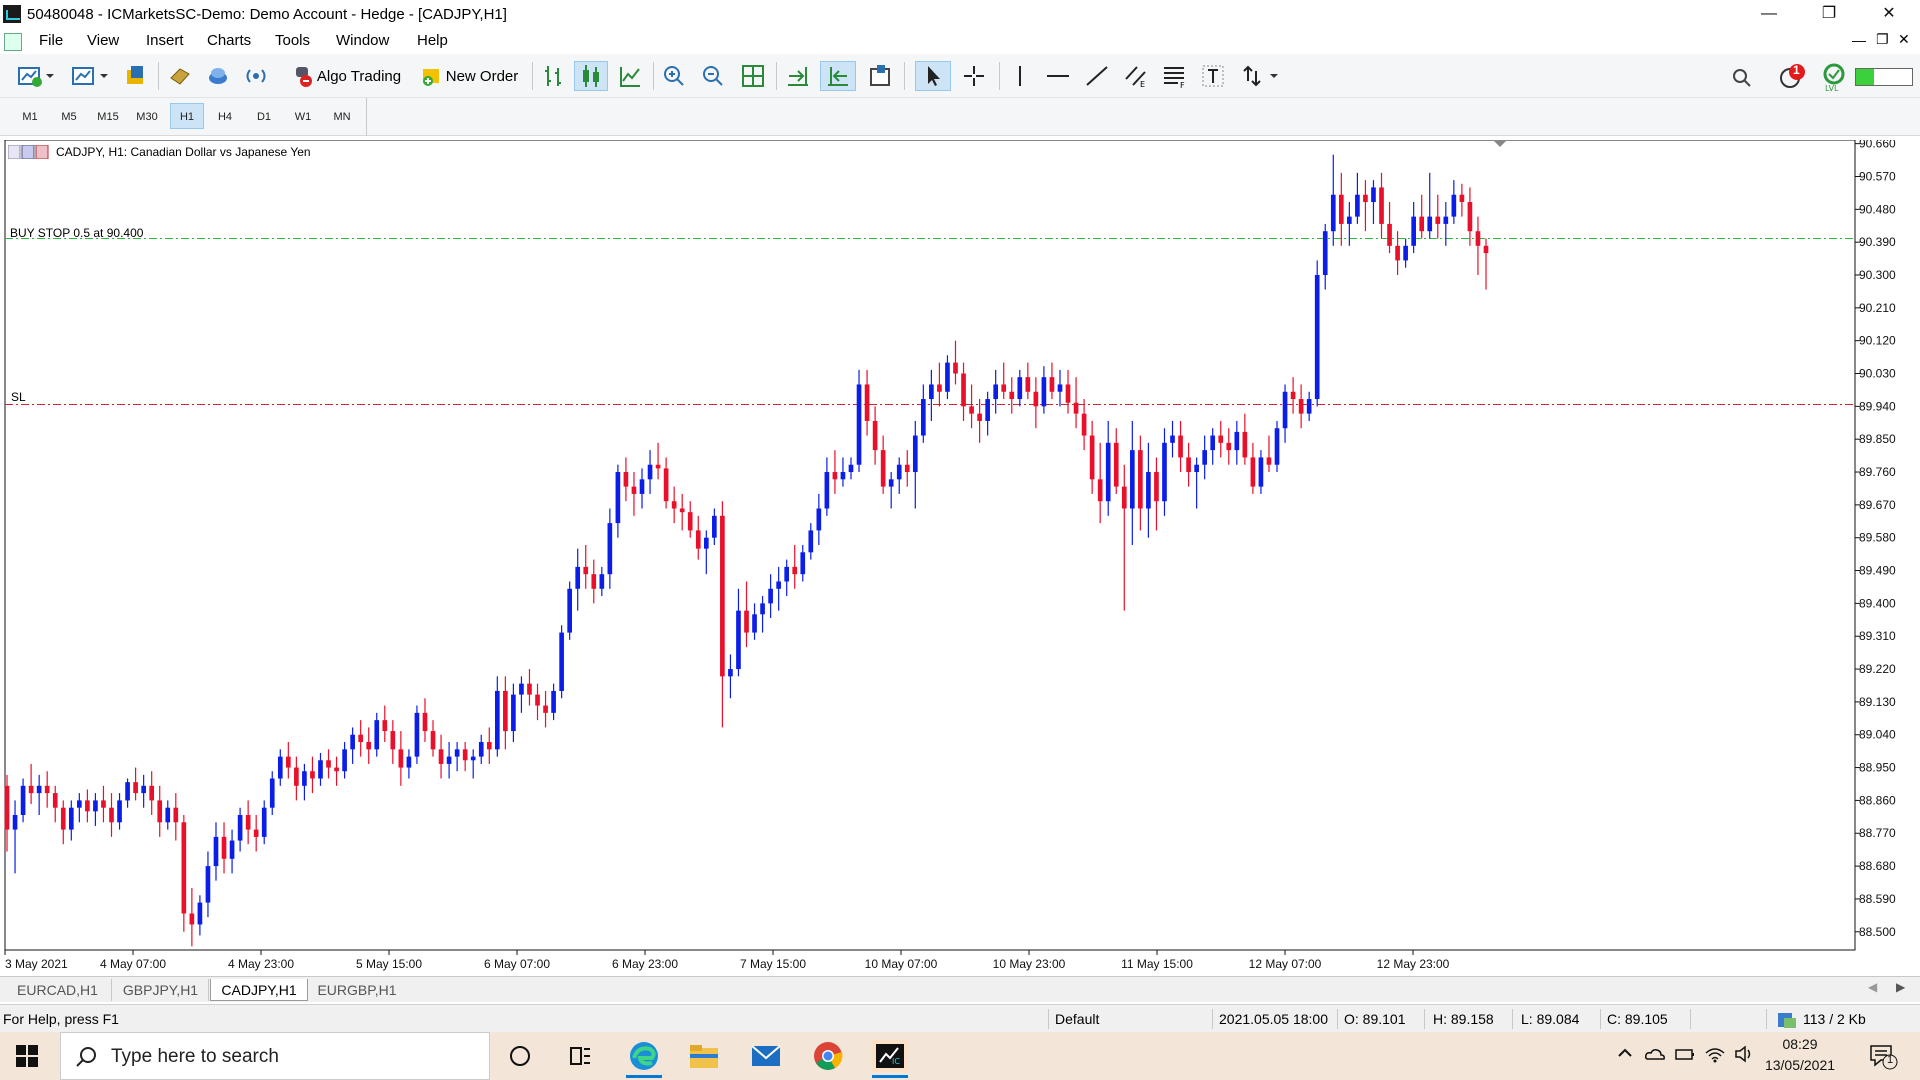 This screenshot has width=1920, height=1080. What do you see at coordinates (1787, 1021) in the screenshot?
I see `traffic-icon` at bounding box center [1787, 1021].